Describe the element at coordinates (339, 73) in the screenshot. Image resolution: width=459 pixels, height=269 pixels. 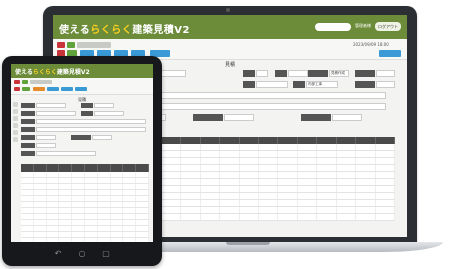
I see `status-field: 見積作成` at that location.